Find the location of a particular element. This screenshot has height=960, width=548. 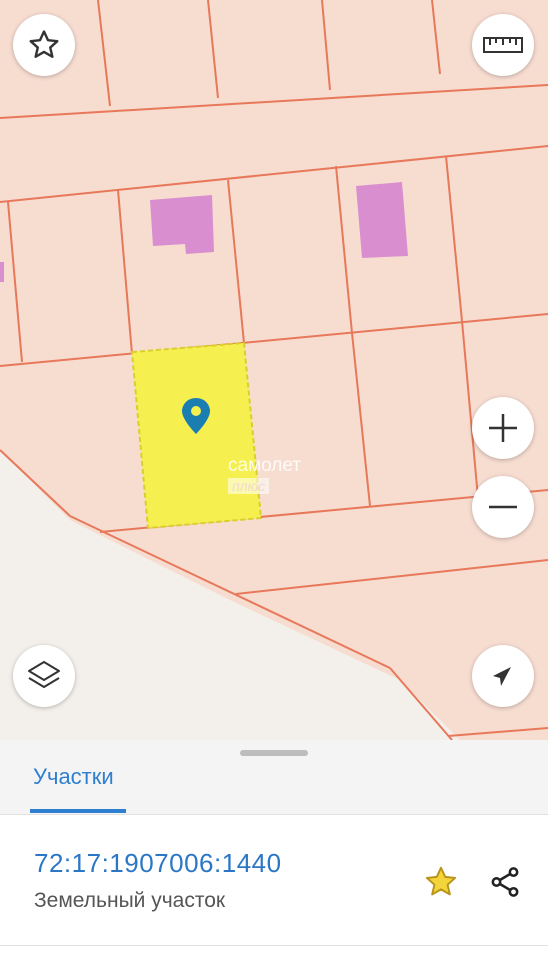

tab-bar: Участки is located at coordinates (274, 777).